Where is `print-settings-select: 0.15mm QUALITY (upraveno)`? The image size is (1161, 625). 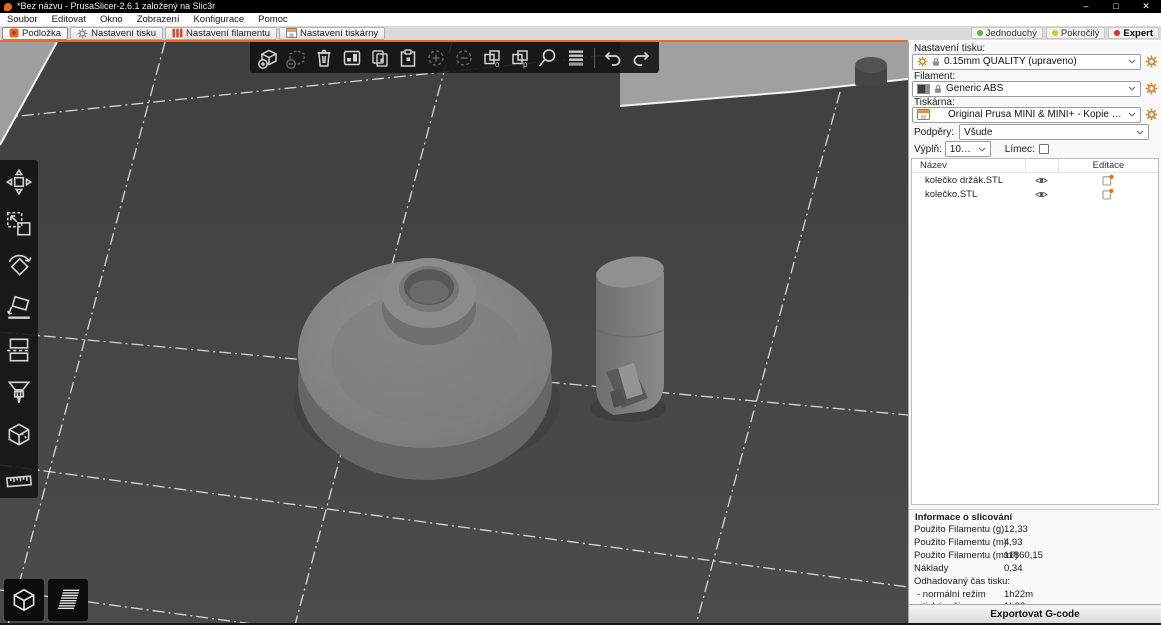 print-settings-select: 0.15mm QUALITY (upraveno) is located at coordinates (1026, 61).